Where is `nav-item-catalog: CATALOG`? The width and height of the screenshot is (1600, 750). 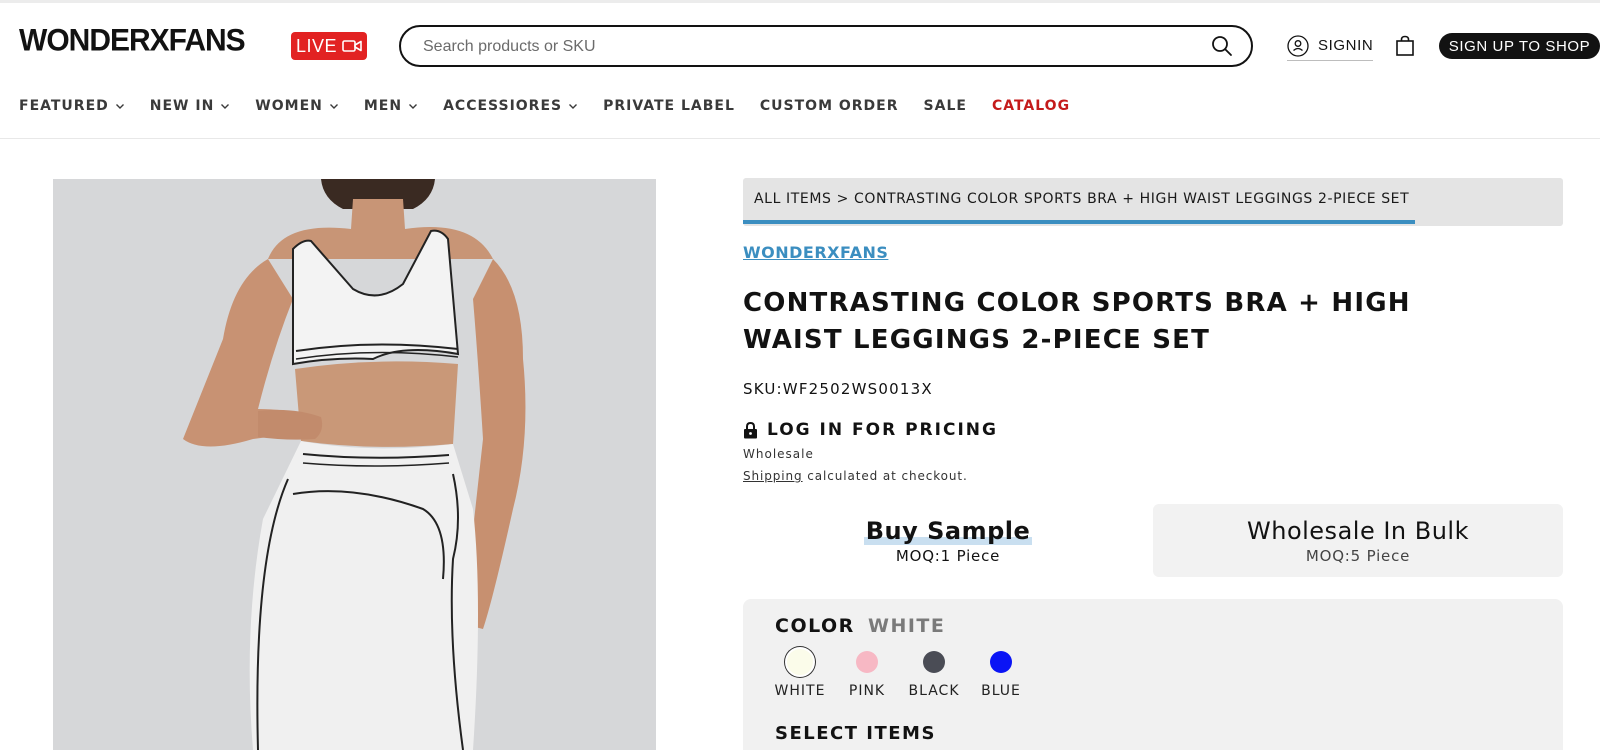
nav-item-catalog: CATALOG is located at coordinates (1031, 106).